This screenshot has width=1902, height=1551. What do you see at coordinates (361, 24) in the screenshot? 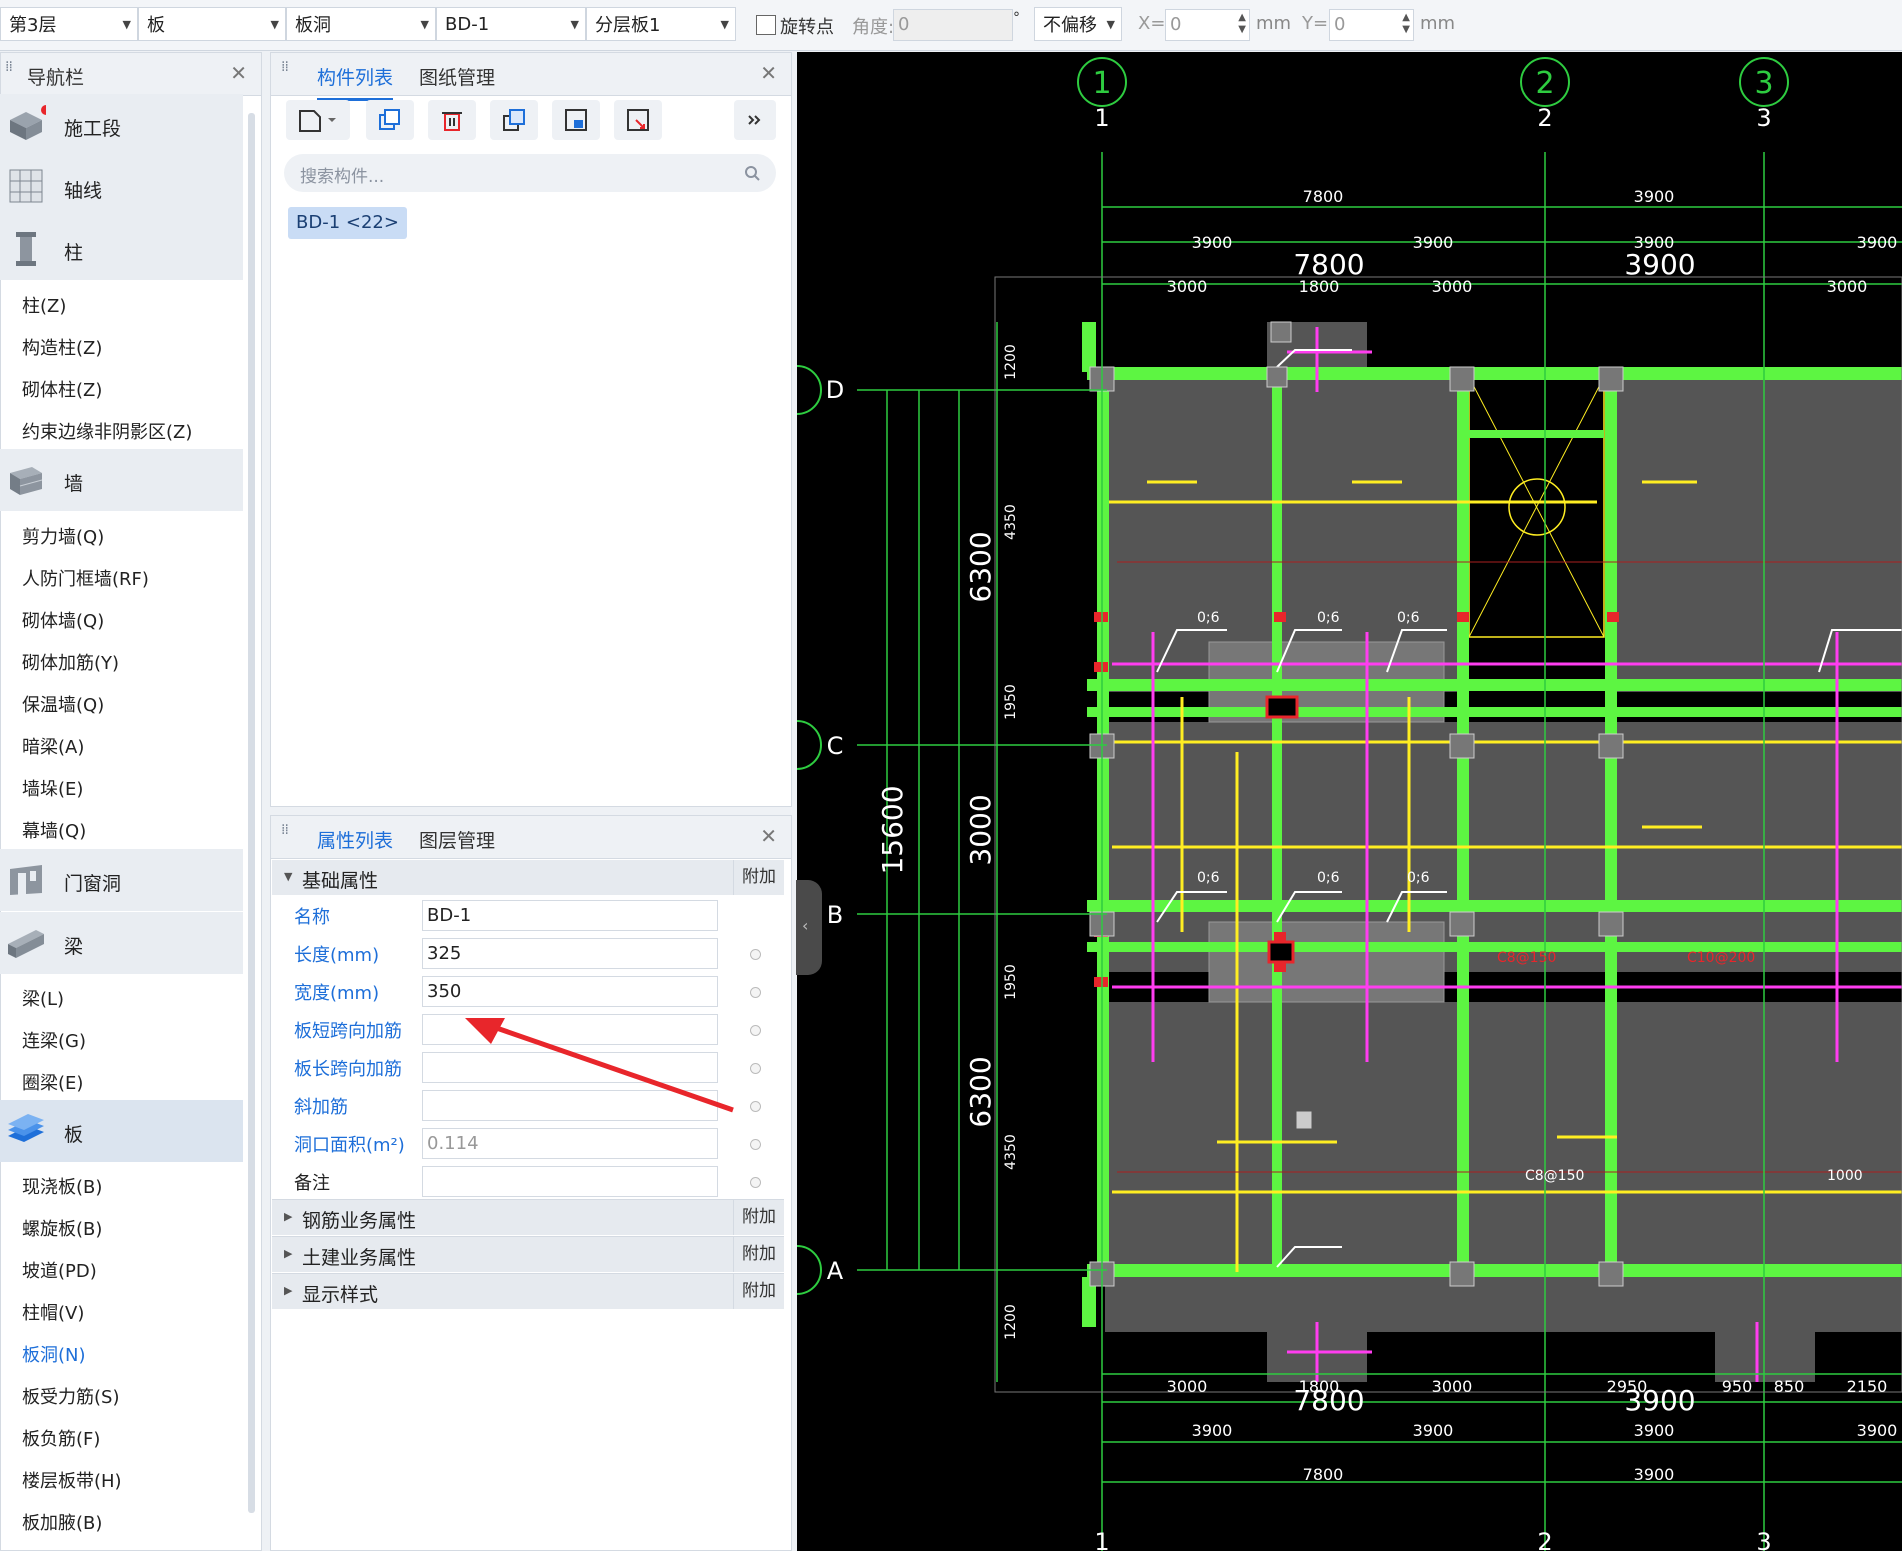
I see `type-select: 板洞 ▼` at bounding box center [361, 24].